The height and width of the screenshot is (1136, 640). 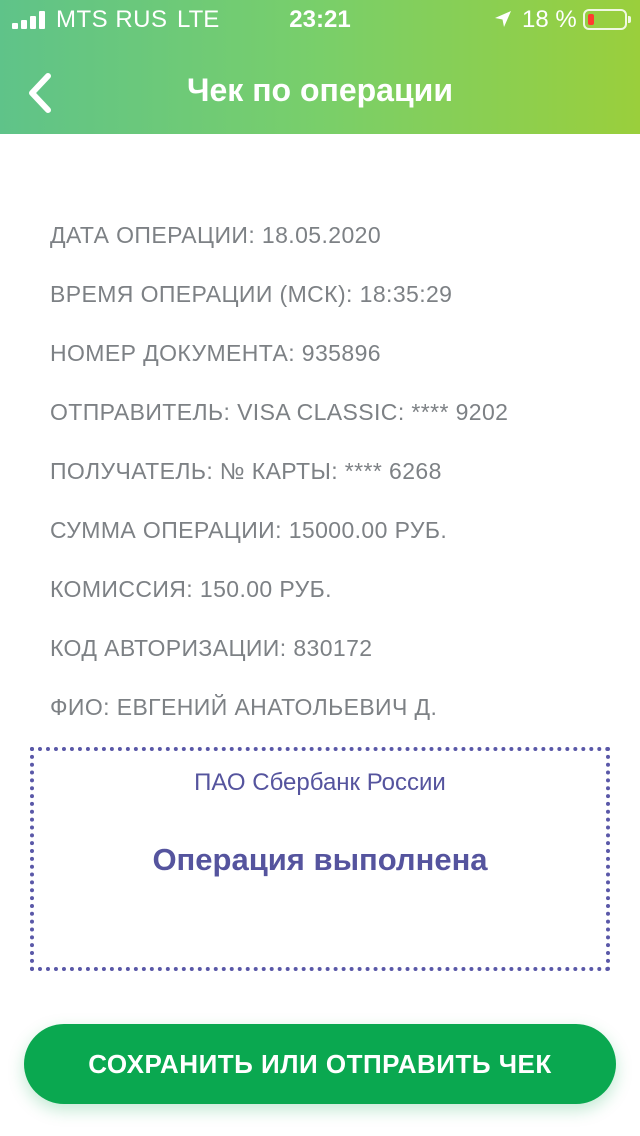 What do you see at coordinates (373, 412) in the screenshot?
I see `detail-value: VISA CLASSIC: **** 9202` at bounding box center [373, 412].